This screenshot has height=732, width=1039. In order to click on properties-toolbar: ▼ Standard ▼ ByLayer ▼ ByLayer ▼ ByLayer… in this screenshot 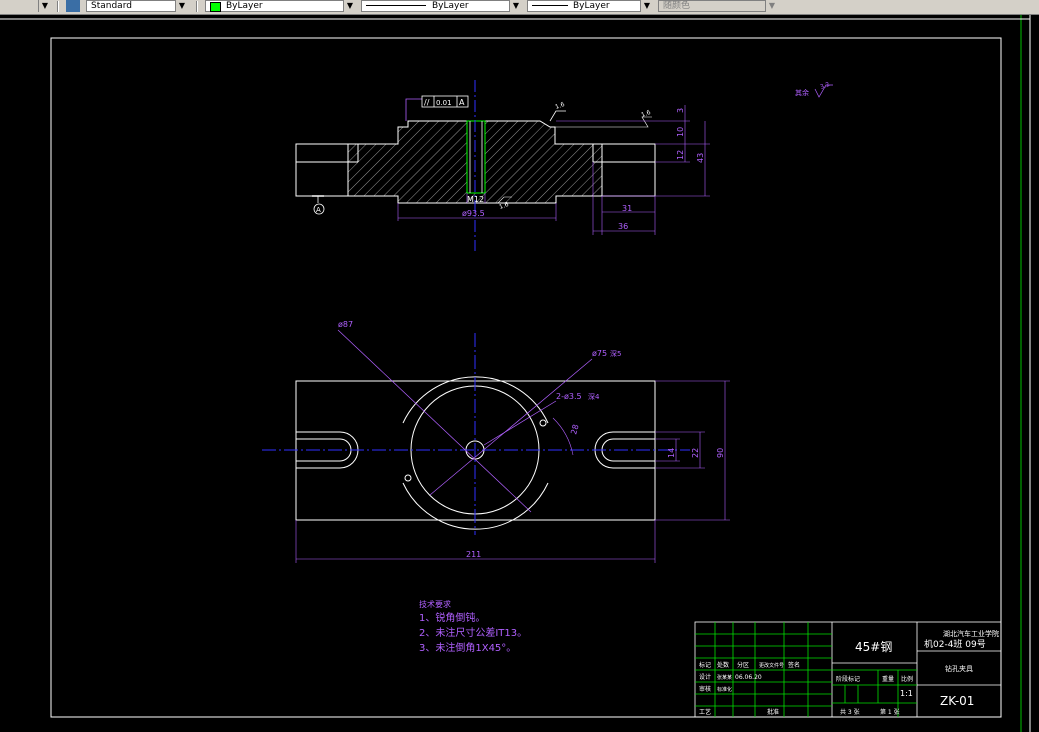, I will do `click(519, 7)`.